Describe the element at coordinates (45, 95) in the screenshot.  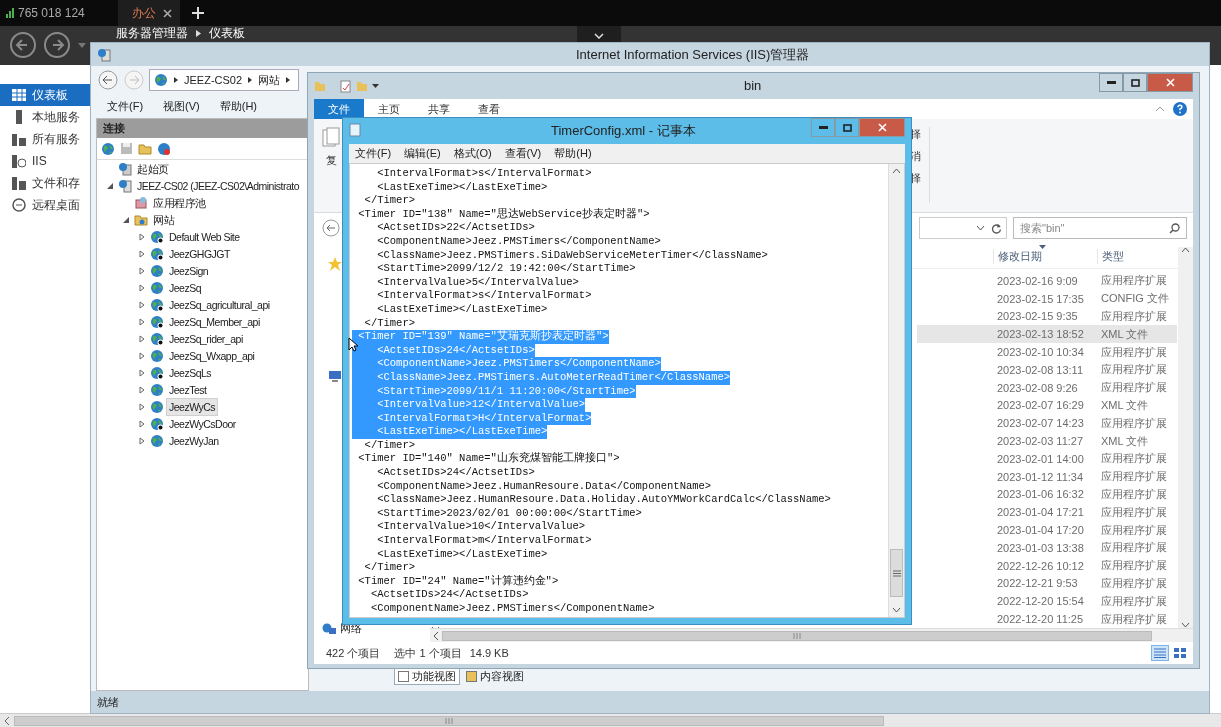
I see `sidebar-item: 仪表板` at that location.